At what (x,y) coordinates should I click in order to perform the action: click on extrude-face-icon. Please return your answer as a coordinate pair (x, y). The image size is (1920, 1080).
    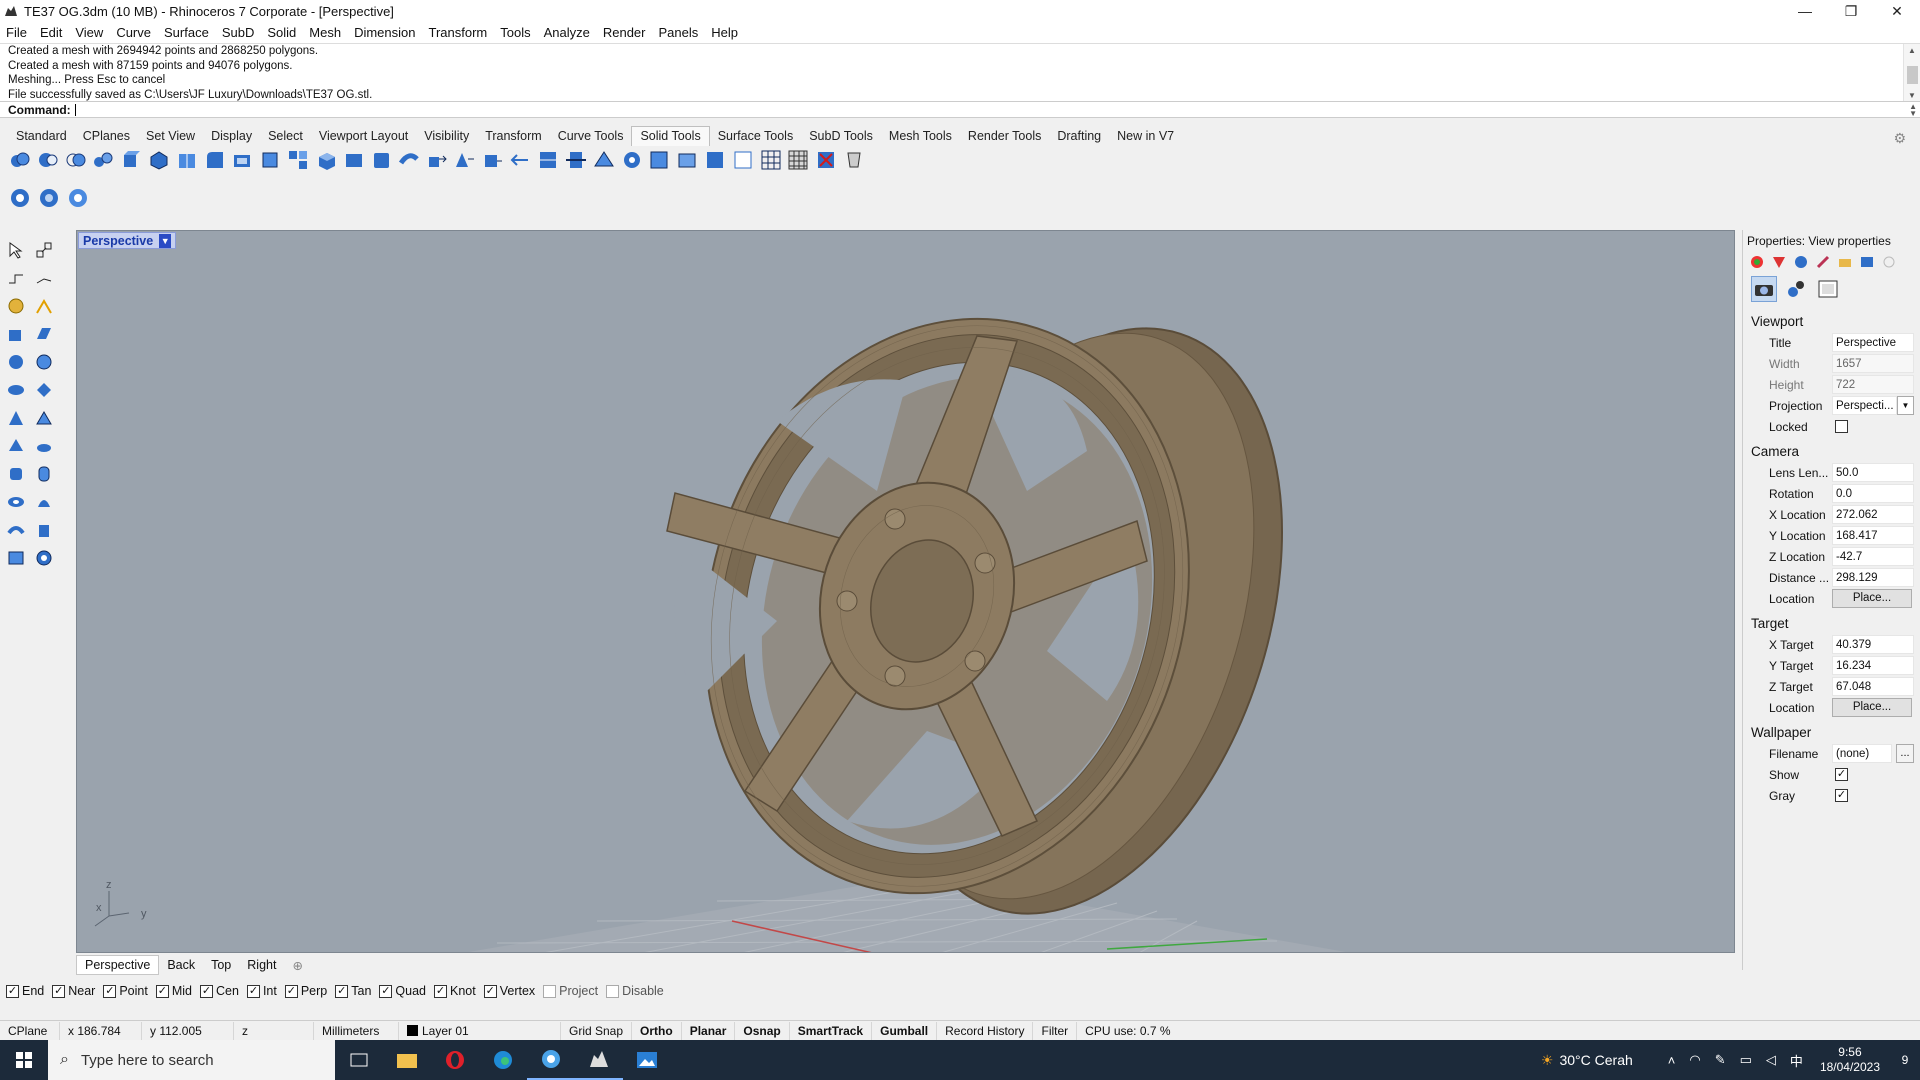
    Looking at the image, I should click on (131, 160).